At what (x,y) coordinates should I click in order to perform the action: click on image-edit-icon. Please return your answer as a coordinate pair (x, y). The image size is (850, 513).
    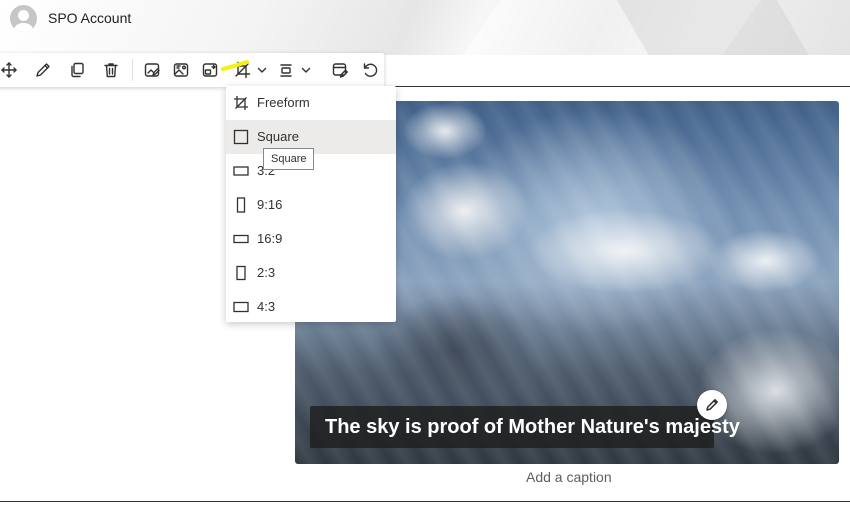
    Looking at the image, I should click on (152, 70).